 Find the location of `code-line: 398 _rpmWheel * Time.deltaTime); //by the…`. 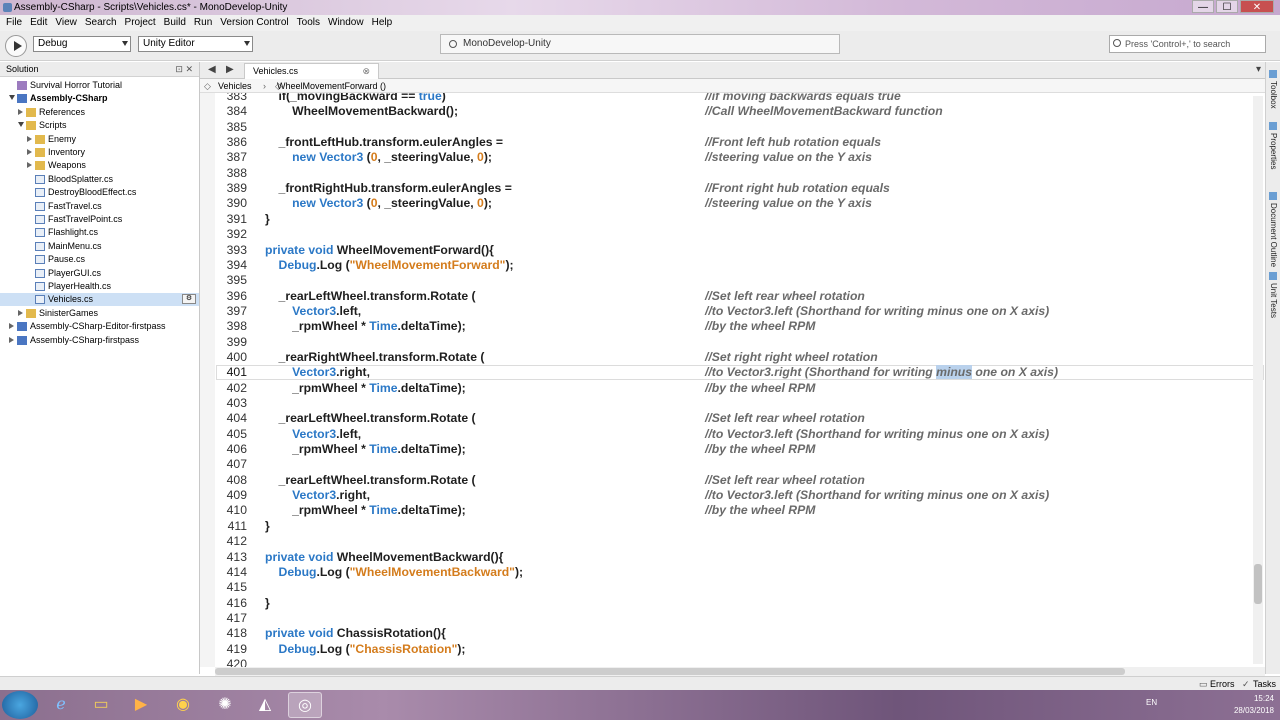

code-line: 398 _rpmWheel * Time.deltaTime); //by the… is located at coordinates (732, 326).